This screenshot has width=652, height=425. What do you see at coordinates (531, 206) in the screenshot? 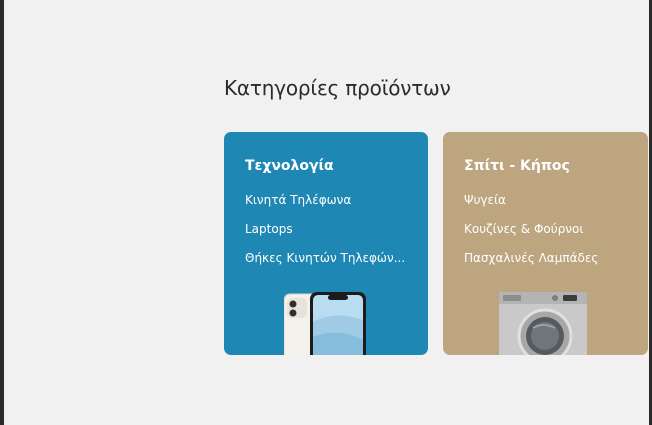
I see `category-link: Ψυγεία` at bounding box center [531, 206].